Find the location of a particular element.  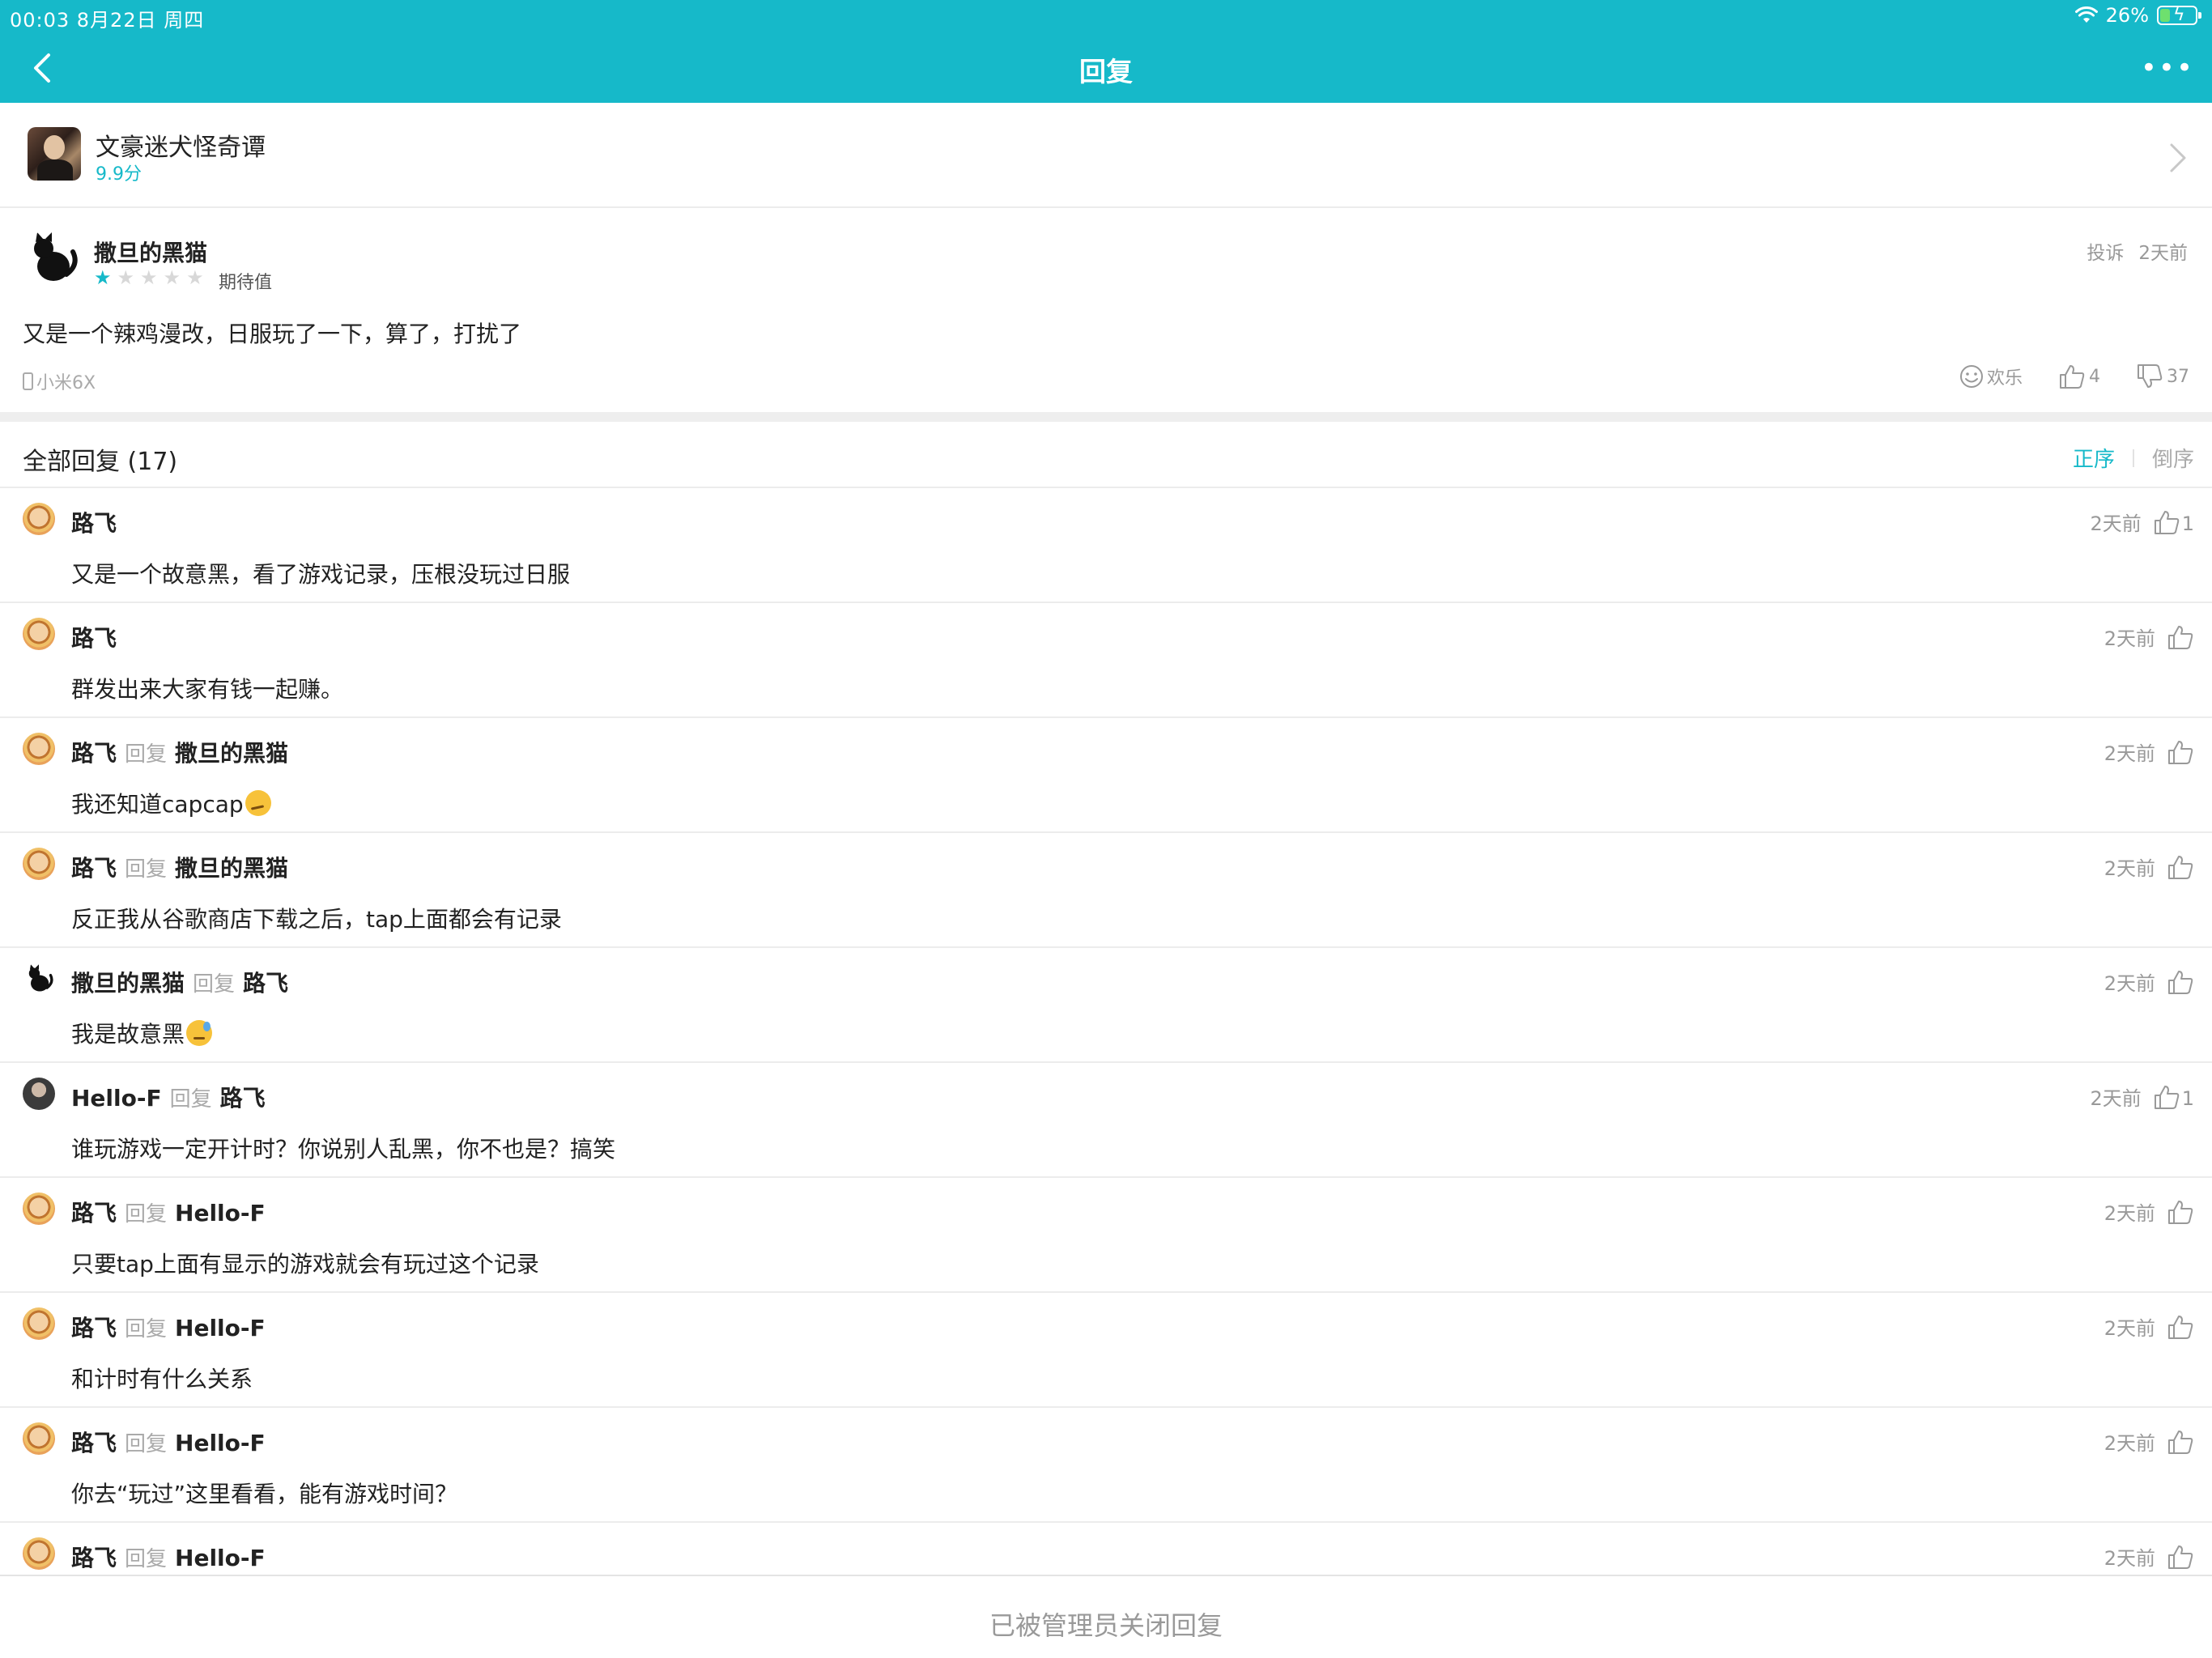

reply-item: 路飞 回复 Hello-F 2天前 is located at coordinates (1106, 1549).